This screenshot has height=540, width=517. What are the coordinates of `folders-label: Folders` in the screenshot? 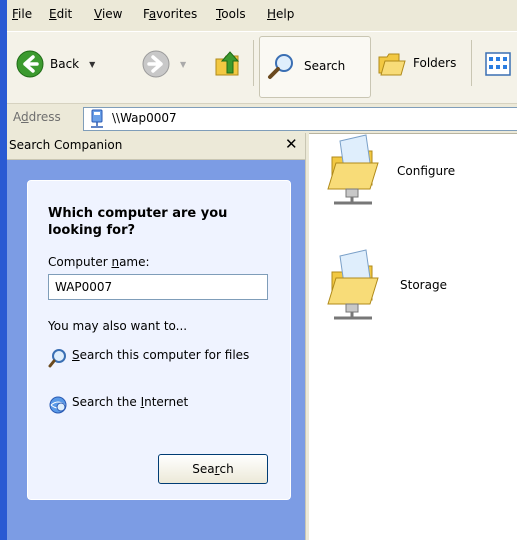 It's located at (435, 63).